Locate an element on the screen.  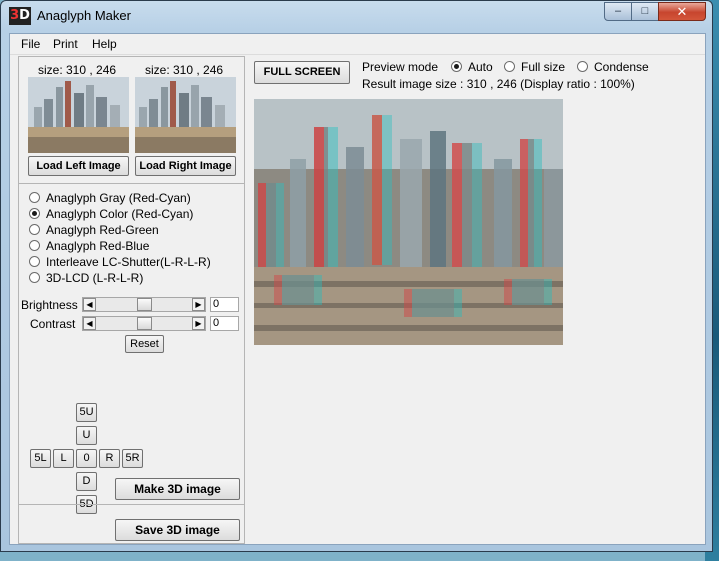
minimize-button: – is located at coordinates (618, 11).